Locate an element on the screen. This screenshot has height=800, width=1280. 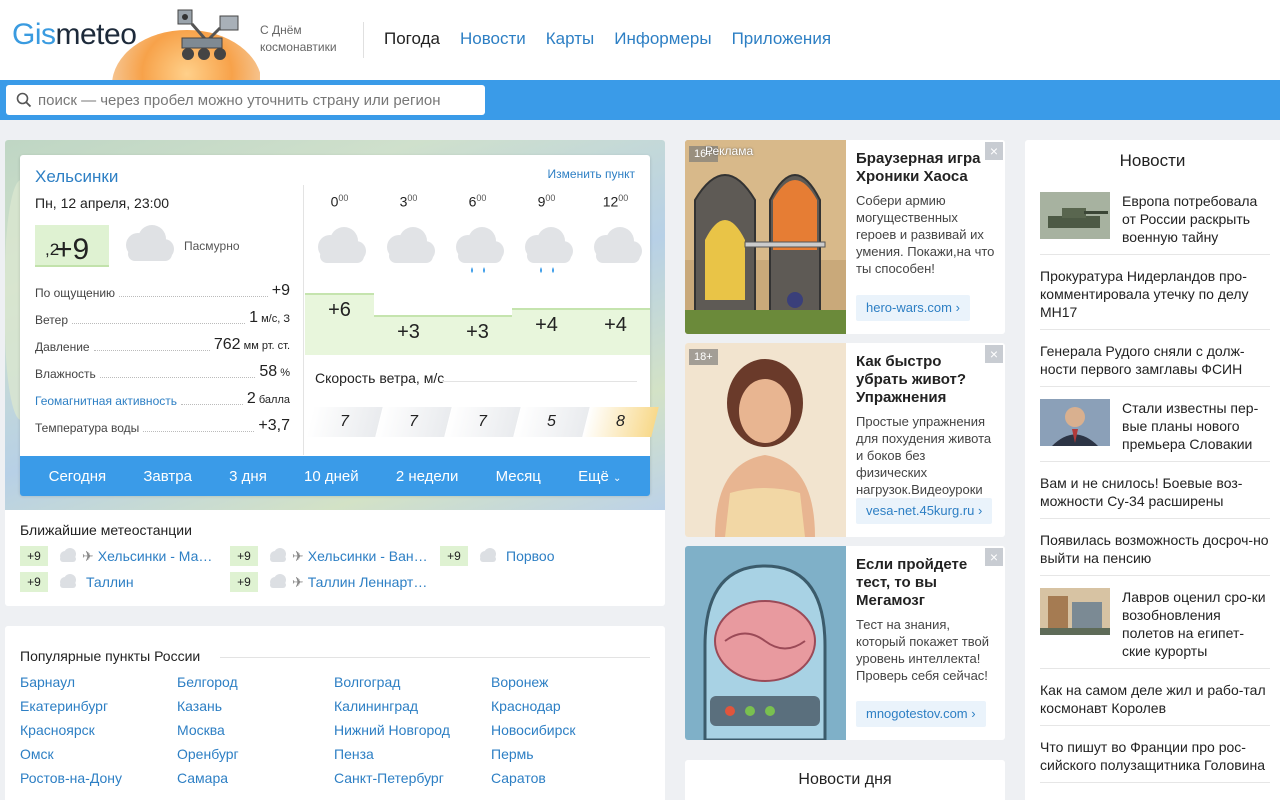
search-input is located at coordinates (253, 100).